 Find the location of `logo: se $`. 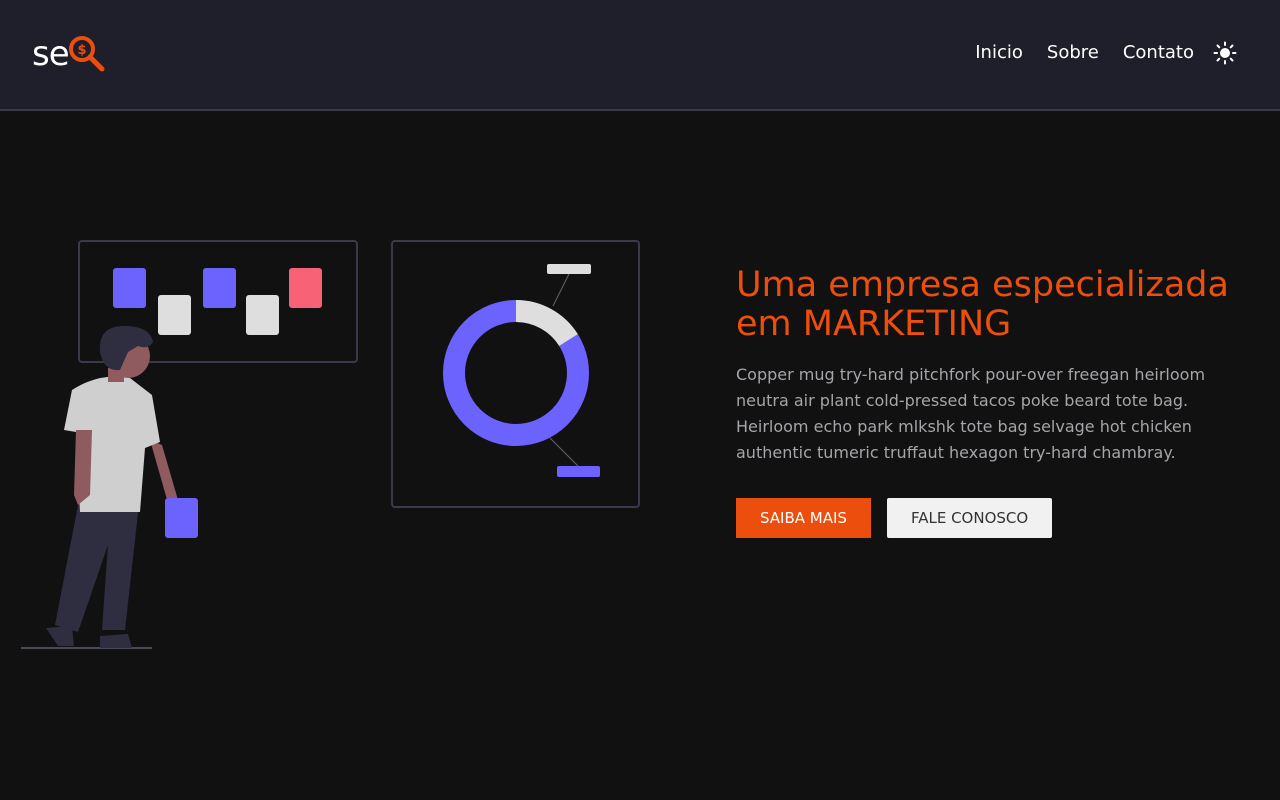

logo: se $ is located at coordinates (69, 54).